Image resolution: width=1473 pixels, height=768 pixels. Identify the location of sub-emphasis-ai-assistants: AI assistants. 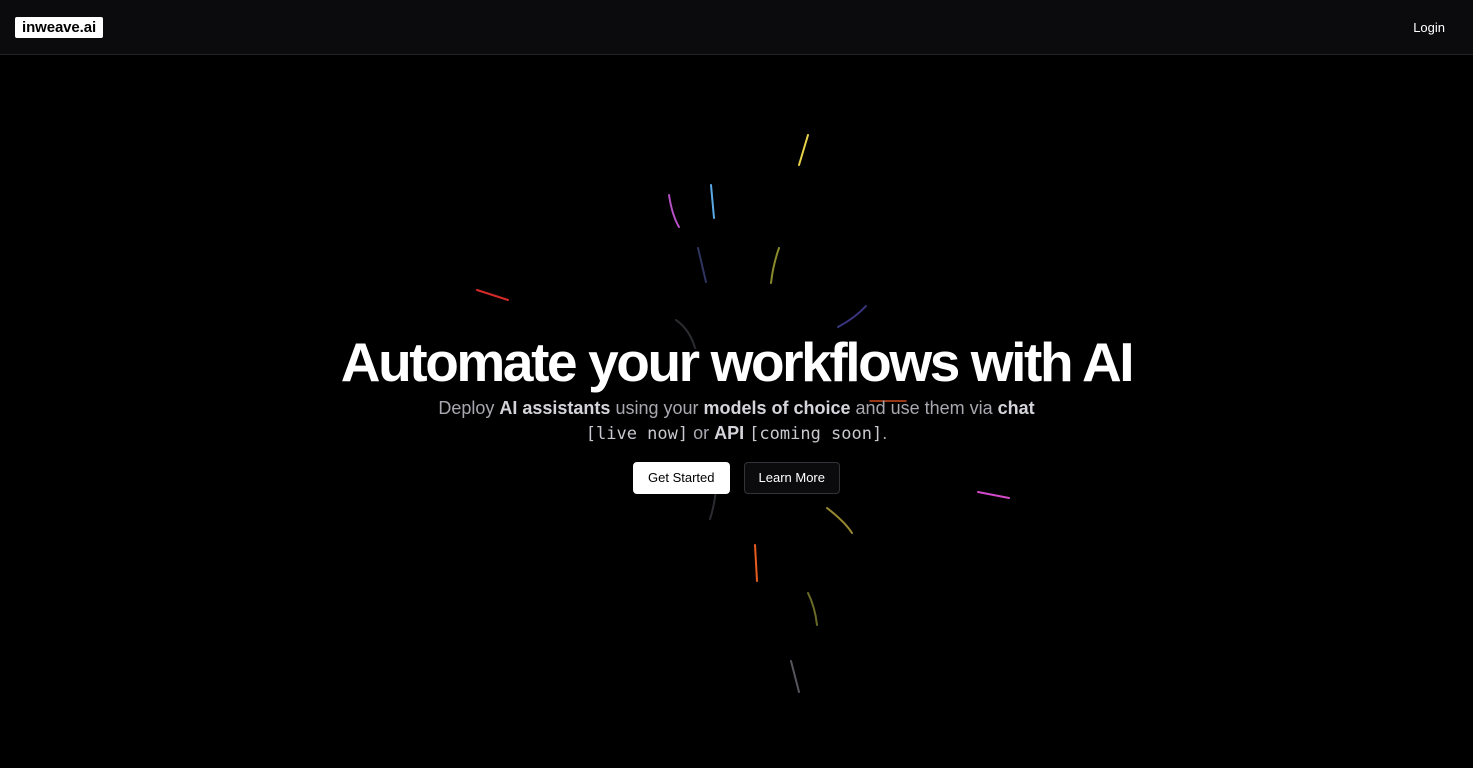
(555, 408).